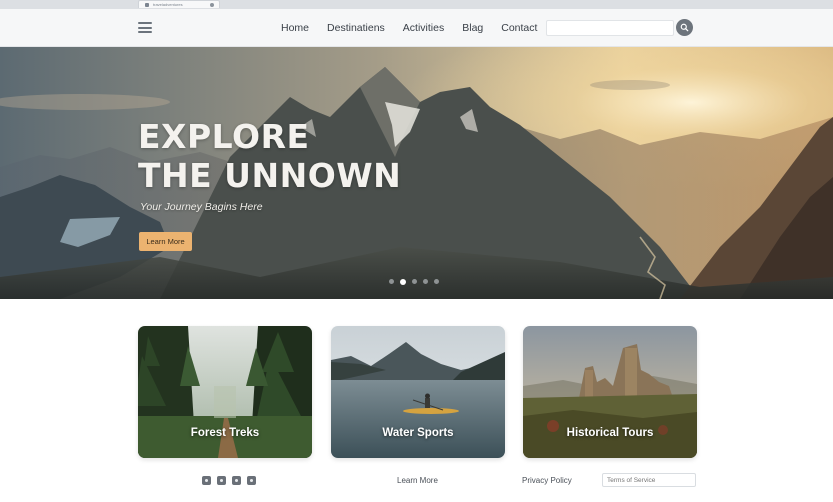  I want to click on page-favicon-icon, so click(147, 5).